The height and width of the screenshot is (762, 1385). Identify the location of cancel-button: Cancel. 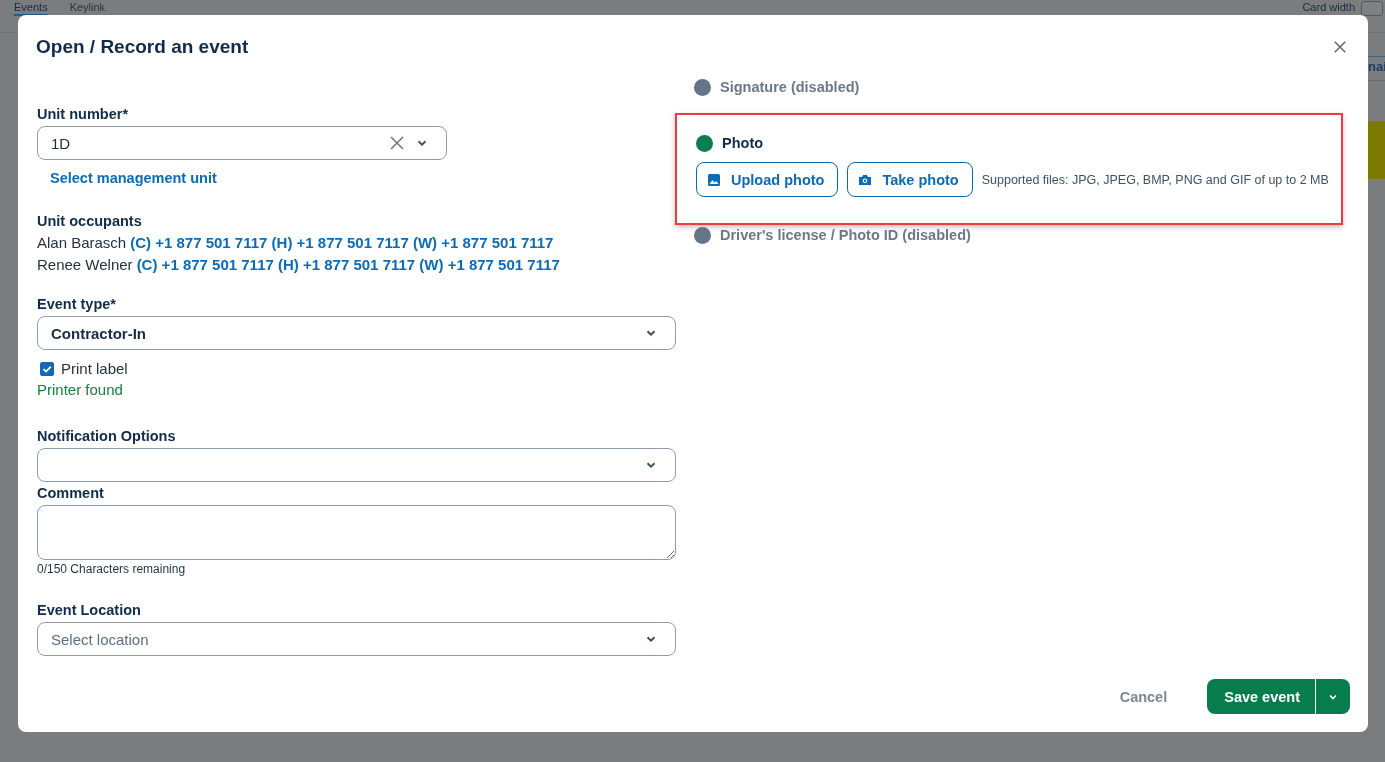
(1143, 696).